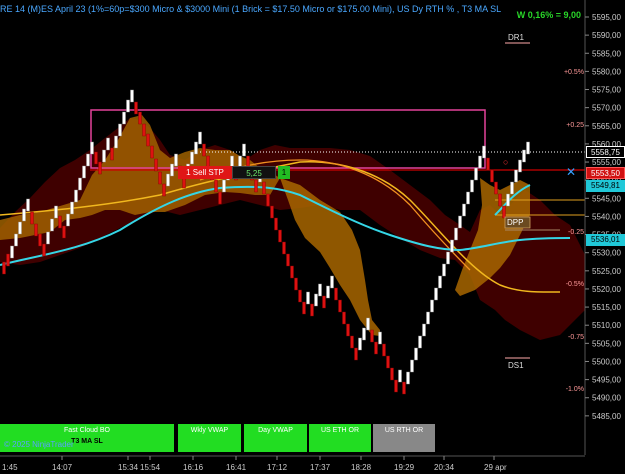  What do you see at coordinates (444, 467) in the screenshot?
I see `x-tick-label: 20:34` at bounding box center [444, 467].